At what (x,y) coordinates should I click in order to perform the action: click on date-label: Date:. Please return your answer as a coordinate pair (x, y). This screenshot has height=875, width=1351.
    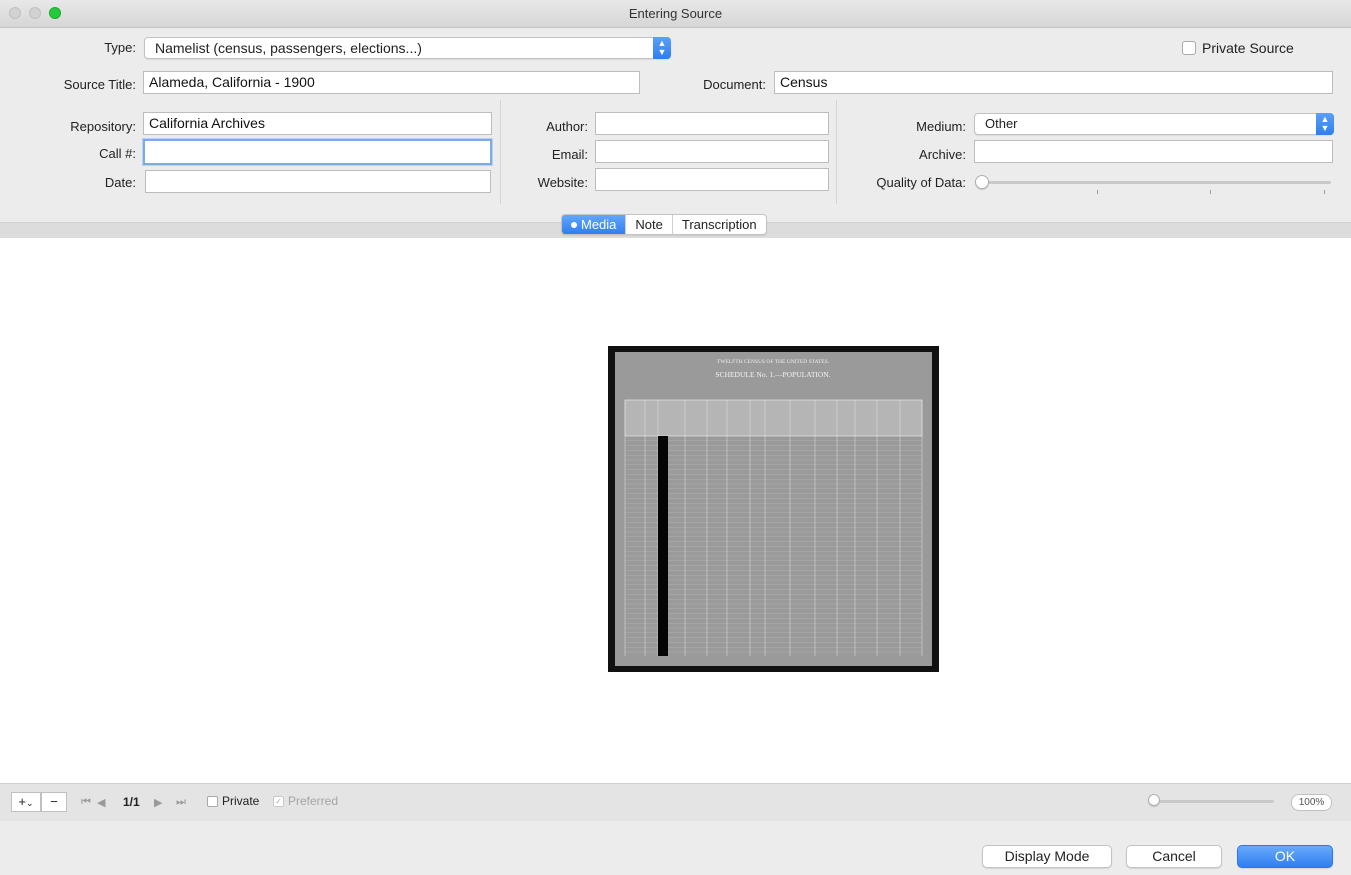
    Looking at the image, I should click on (120, 182).